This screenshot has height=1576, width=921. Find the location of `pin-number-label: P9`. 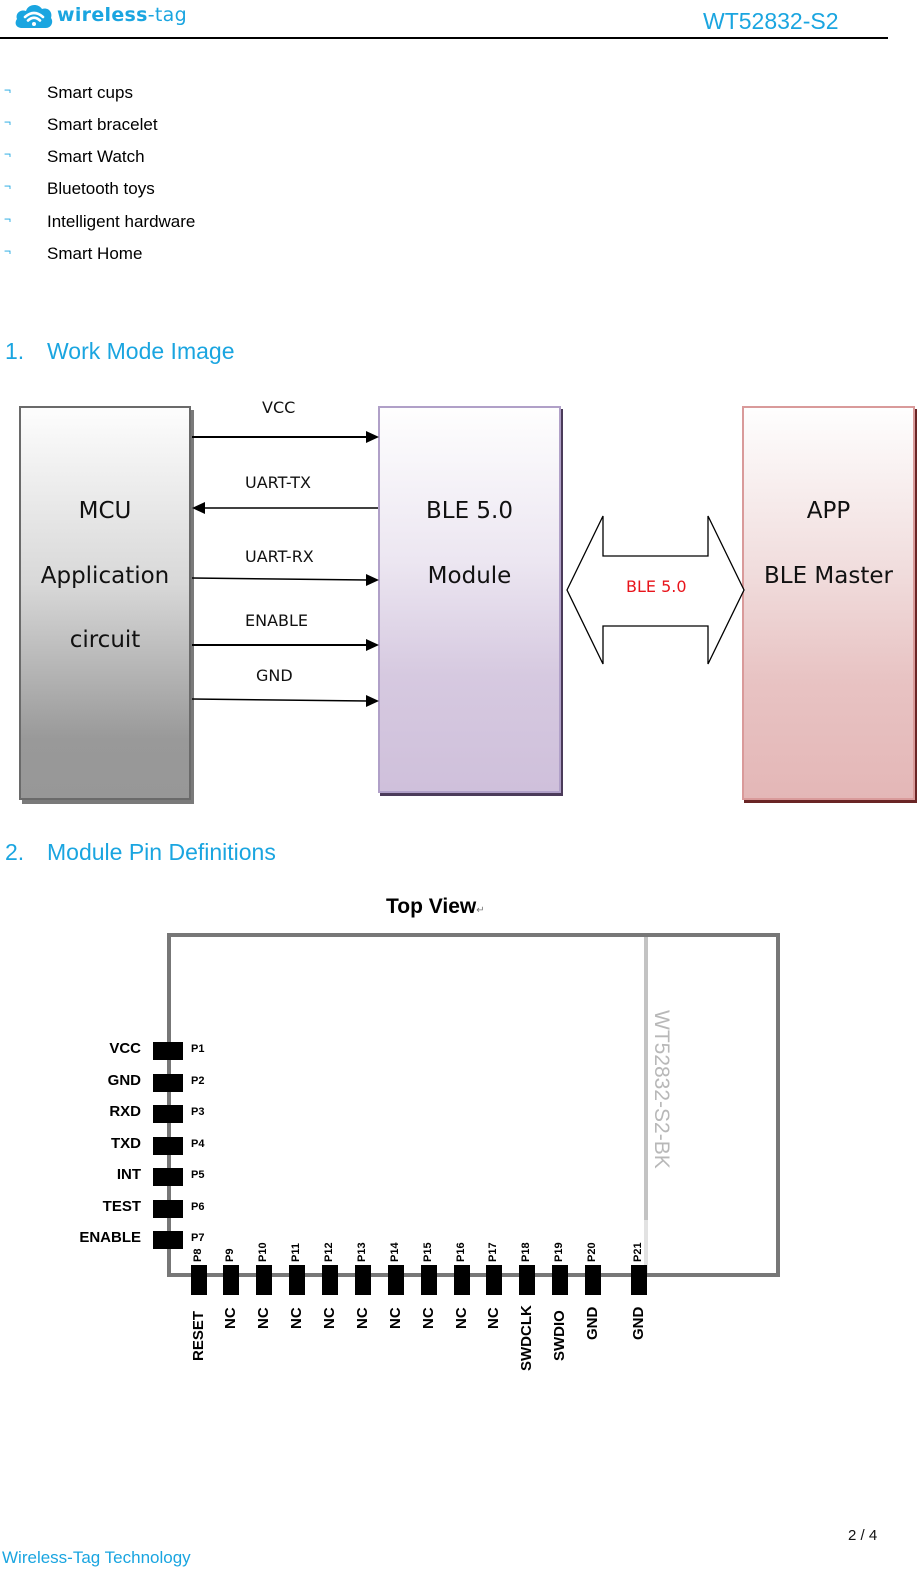

pin-number-label: P9 is located at coordinates (230, 1255).